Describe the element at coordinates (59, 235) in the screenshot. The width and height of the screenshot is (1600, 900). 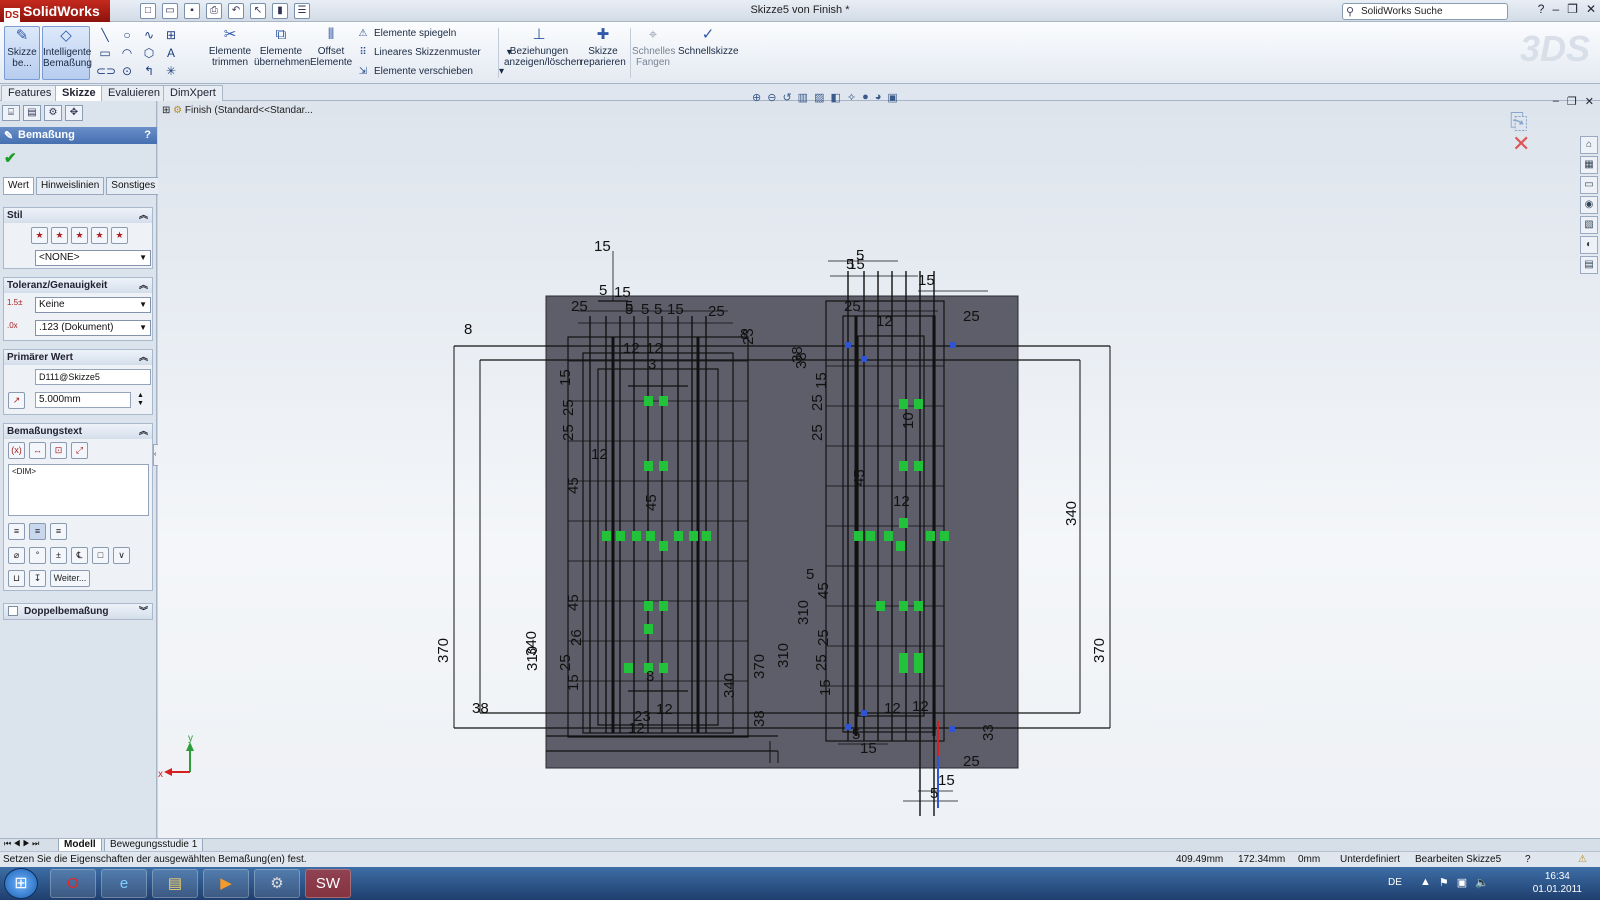
I see `add-style-icon: ★` at that location.